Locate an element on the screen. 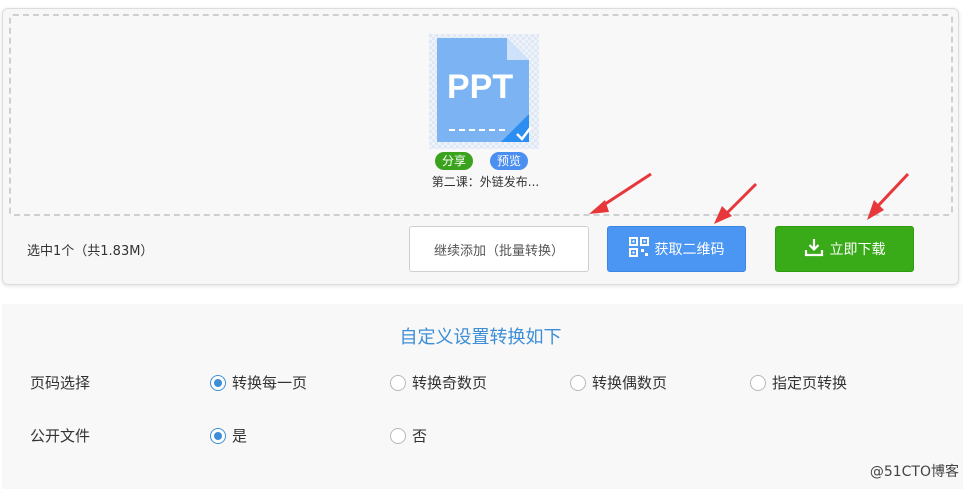 The width and height of the screenshot is (965, 489). page-select-label: 页码选择 is located at coordinates (60, 383).